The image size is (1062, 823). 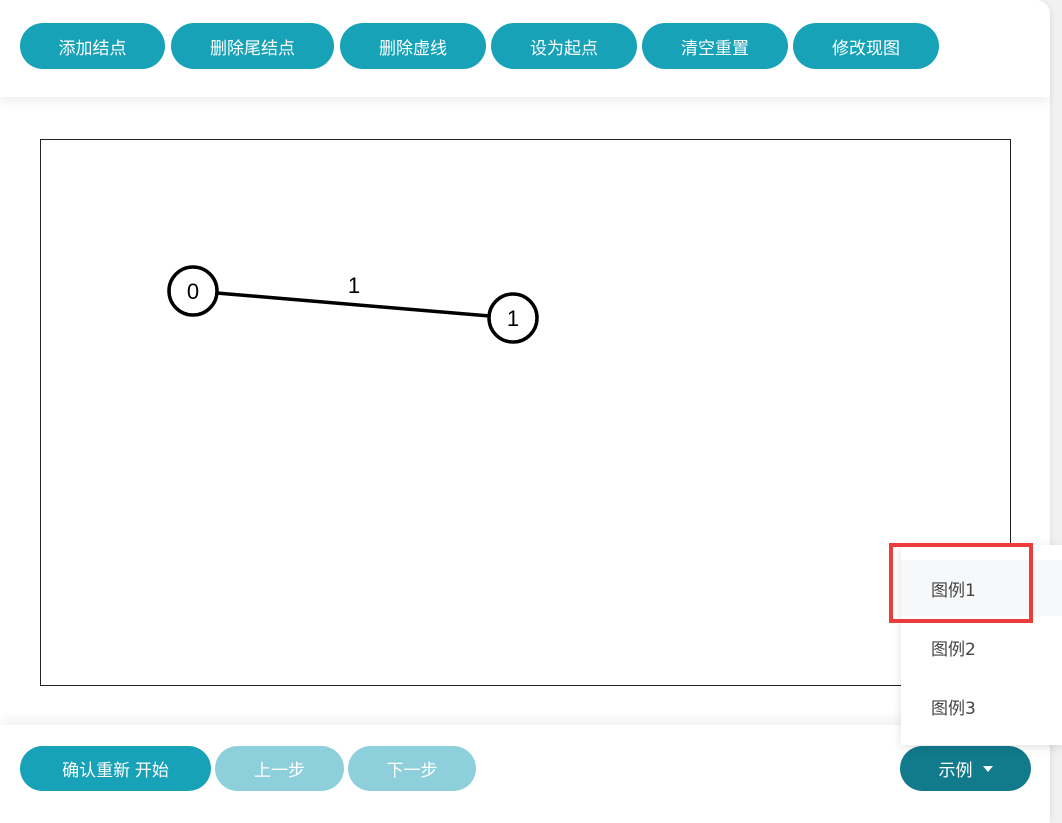 I want to click on dropdown-item-example-1: 图例1, so click(x=981, y=588).